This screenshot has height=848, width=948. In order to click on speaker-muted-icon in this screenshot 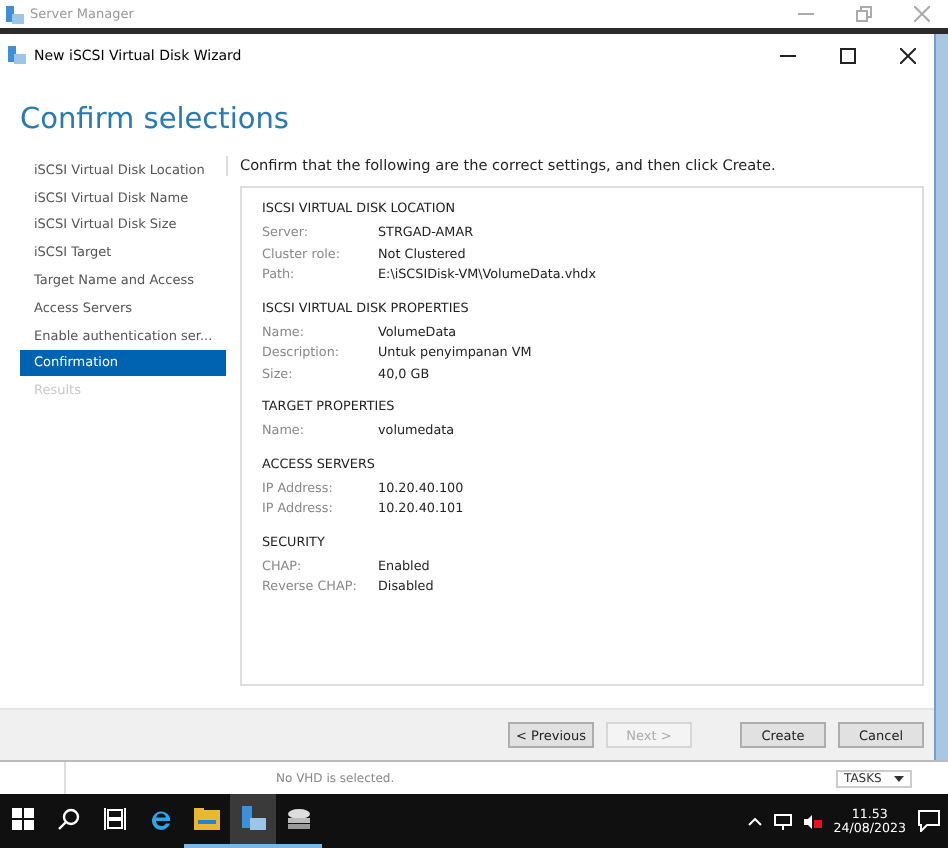, I will do `click(812, 821)`.